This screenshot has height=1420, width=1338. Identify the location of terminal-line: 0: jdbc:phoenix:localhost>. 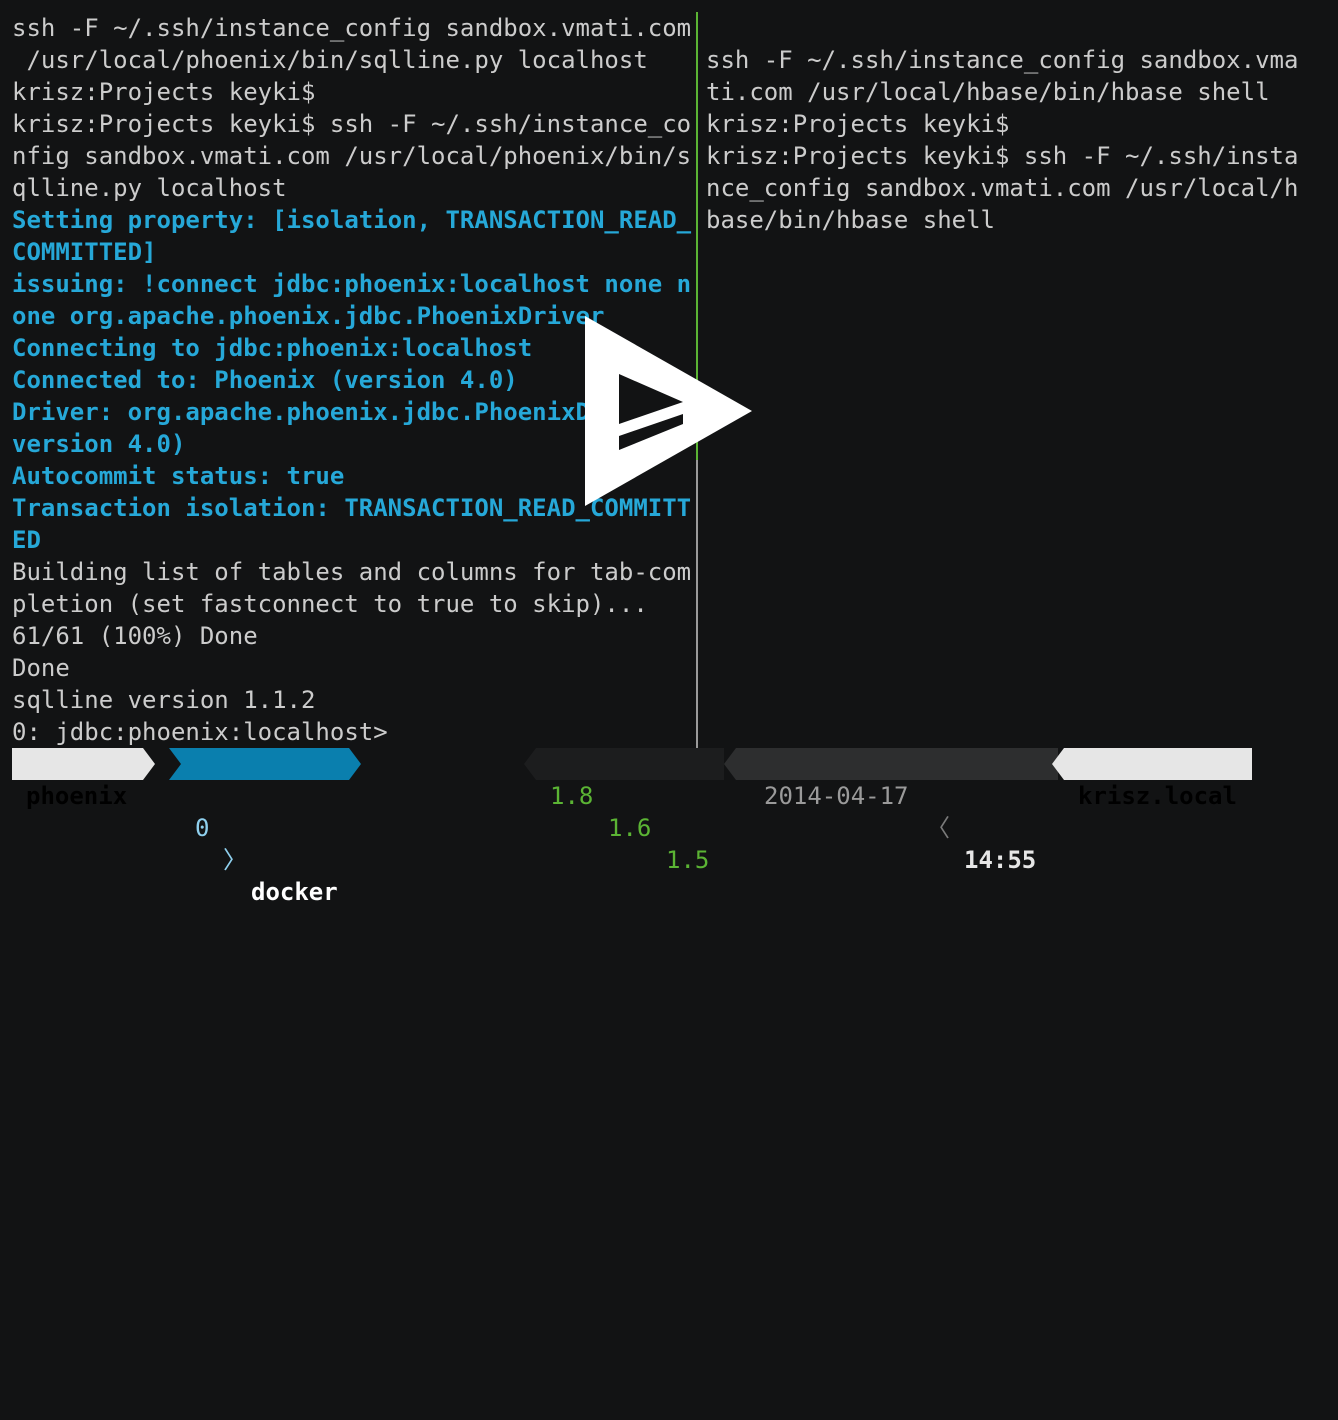
(200, 732).